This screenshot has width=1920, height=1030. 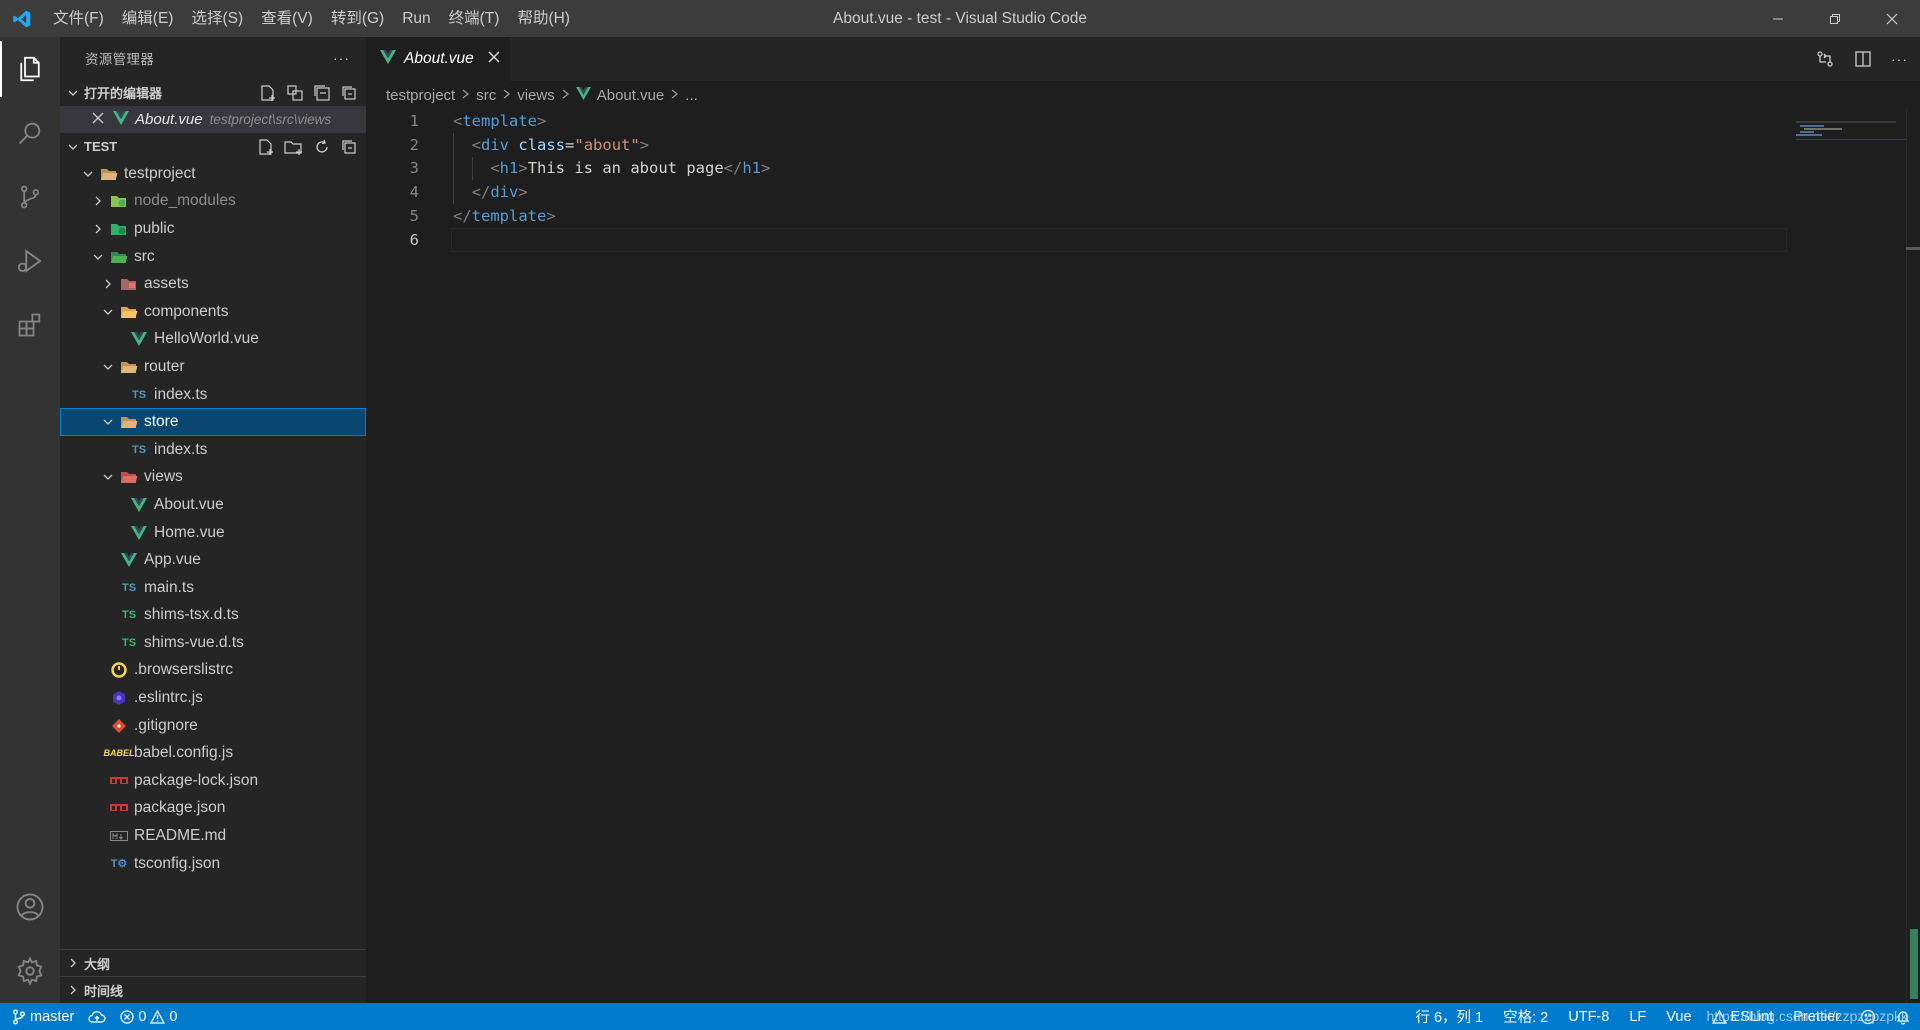 What do you see at coordinates (213, 229) in the screenshot?
I see `tree-folder: public` at bounding box center [213, 229].